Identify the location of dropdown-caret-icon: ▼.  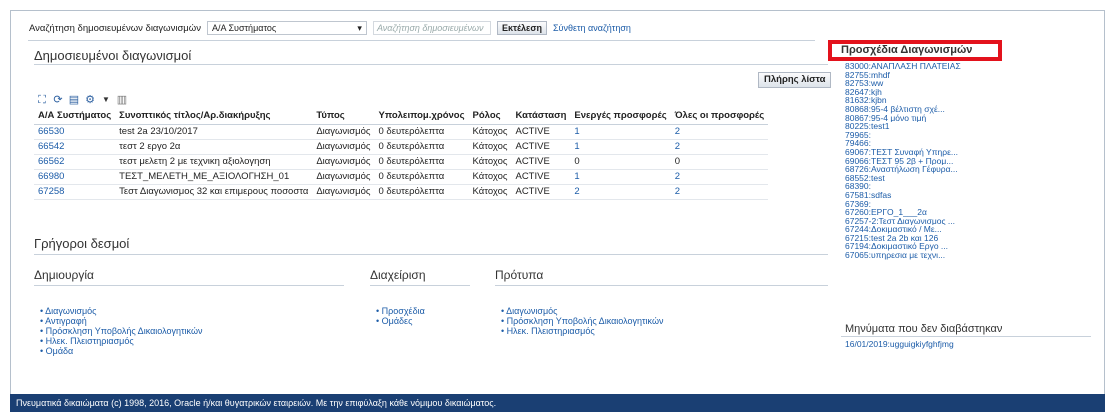
(106, 100).